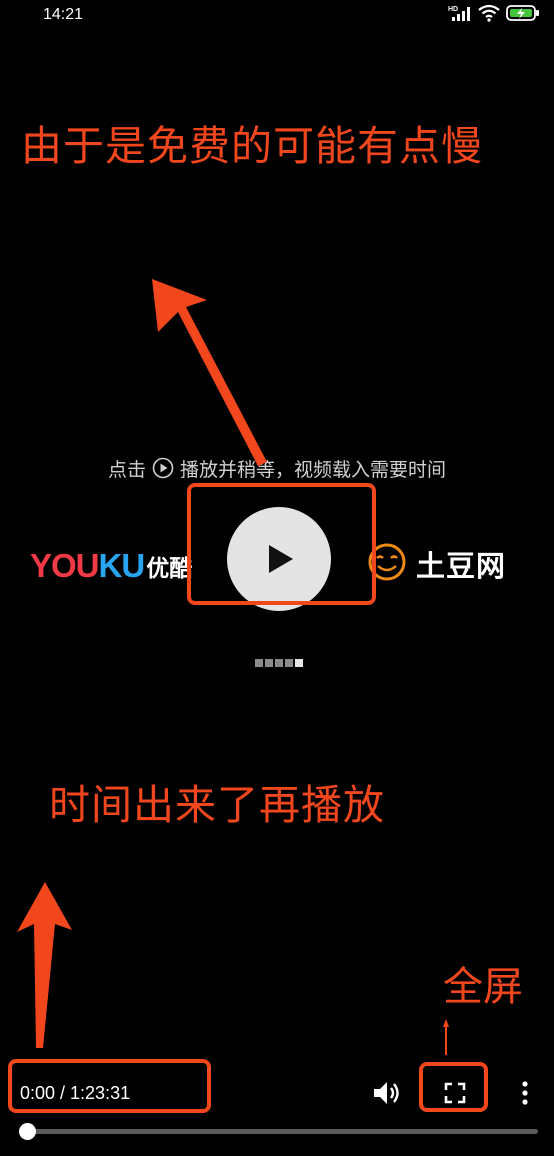 The width and height of the screenshot is (554, 1156). Describe the element at coordinates (209, 372) in the screenshot. I see `annotation-arrow-up-left` at that location.